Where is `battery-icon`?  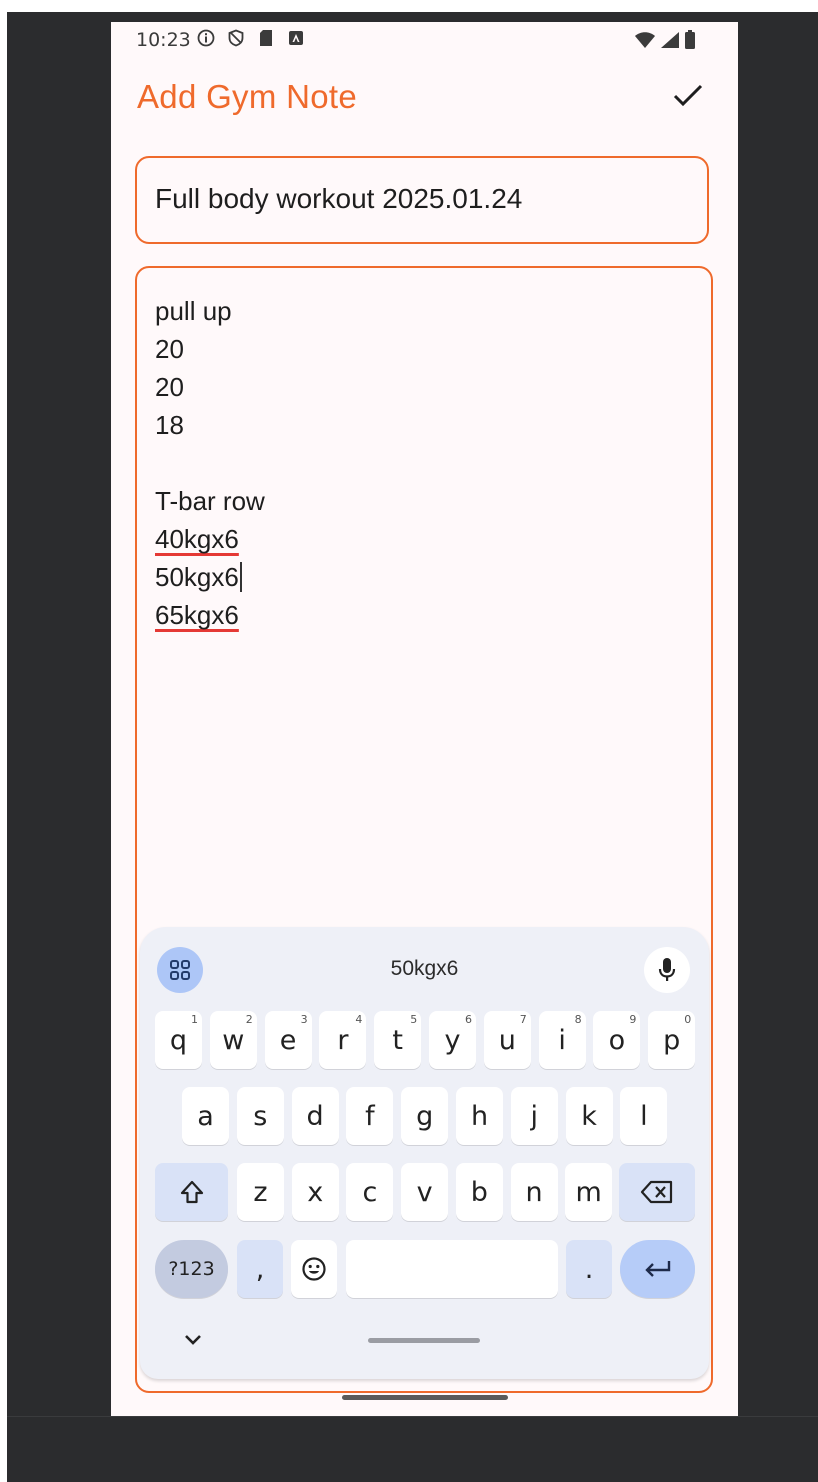 battery-icon is located at coordinates (690, 42).